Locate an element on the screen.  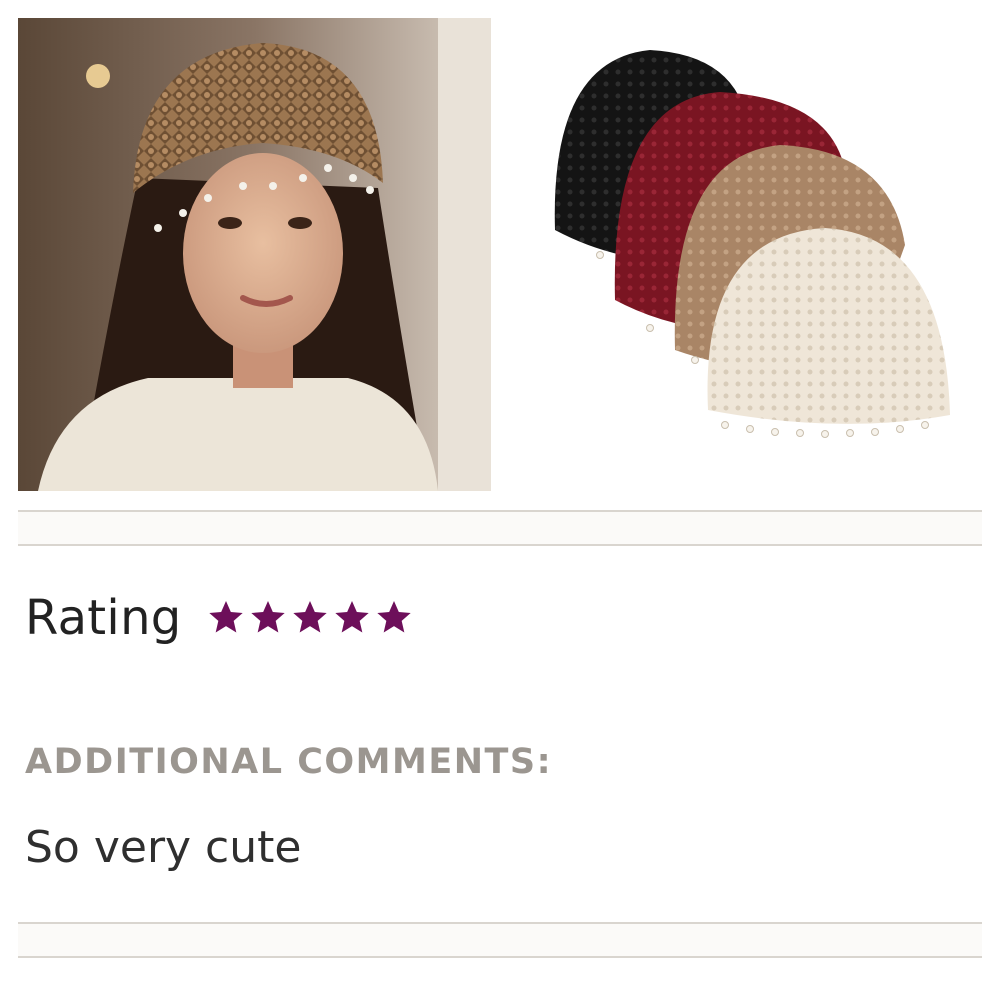
comments-heading: ADDITIONAL COMMENTS: is located at coordinates (289, 762).